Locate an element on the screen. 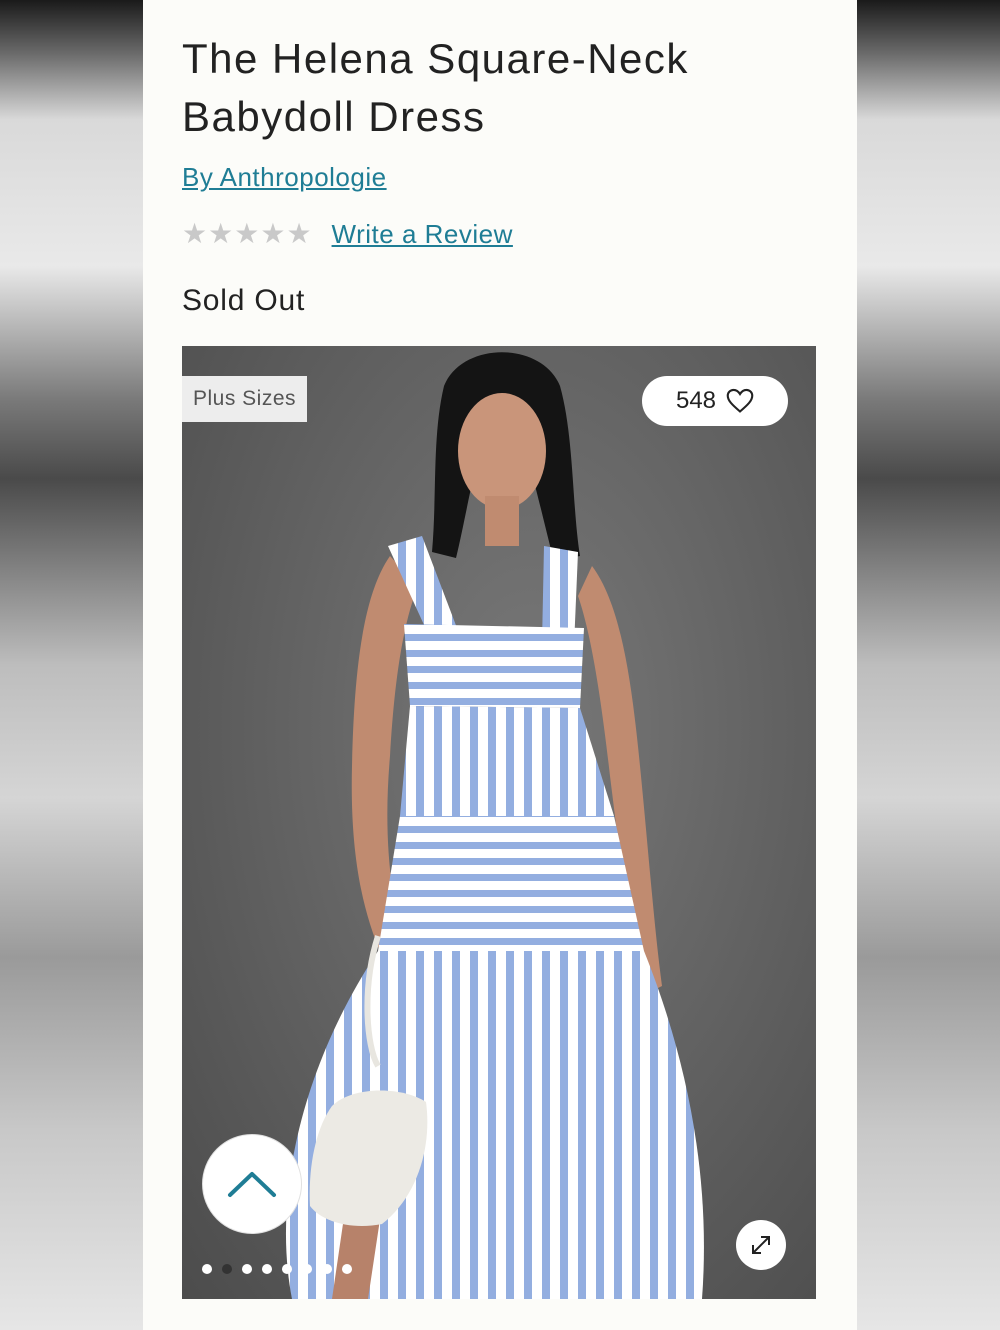  heart-icon is located at coordinates (740, 400).